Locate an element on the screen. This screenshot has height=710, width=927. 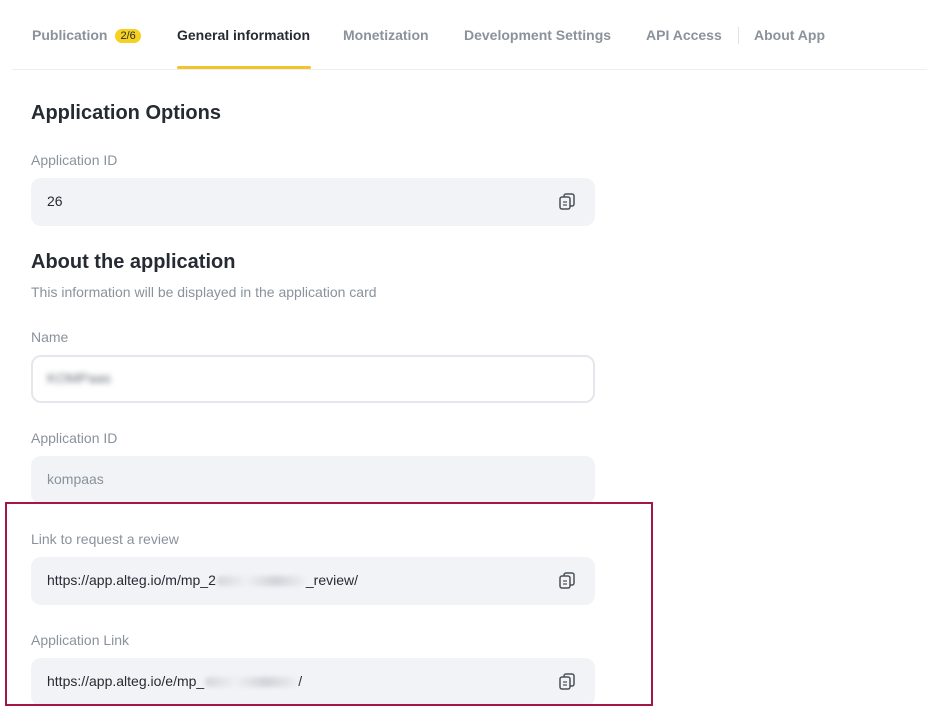
tab-publication: Publication 2/6 is located at coordinates (86, 35).